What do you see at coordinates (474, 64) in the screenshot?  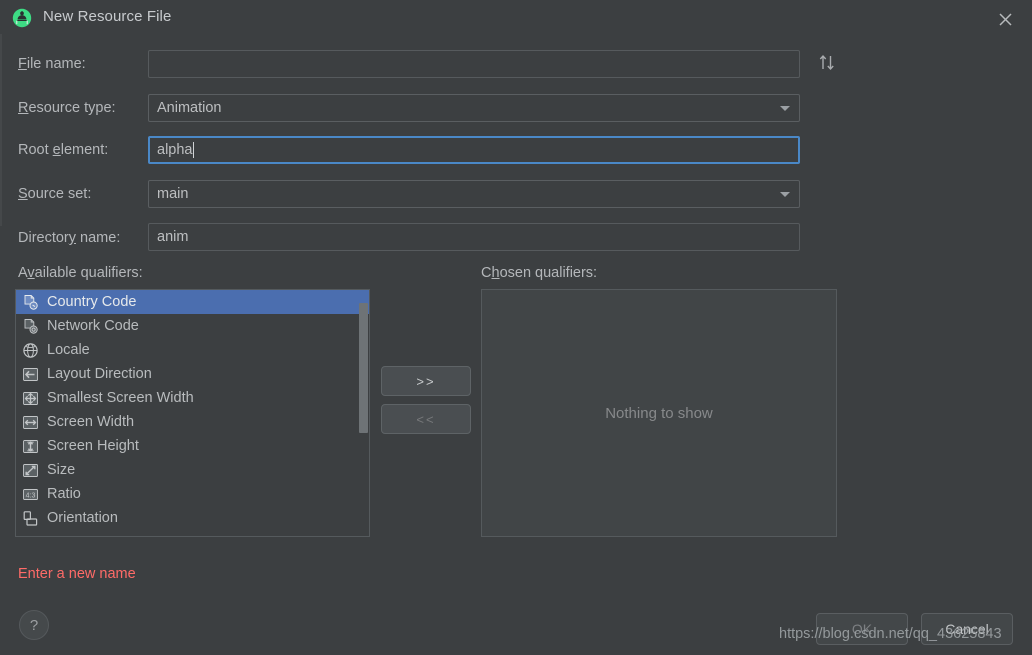 I see `file-name-input` at bounding box center [474, 64].